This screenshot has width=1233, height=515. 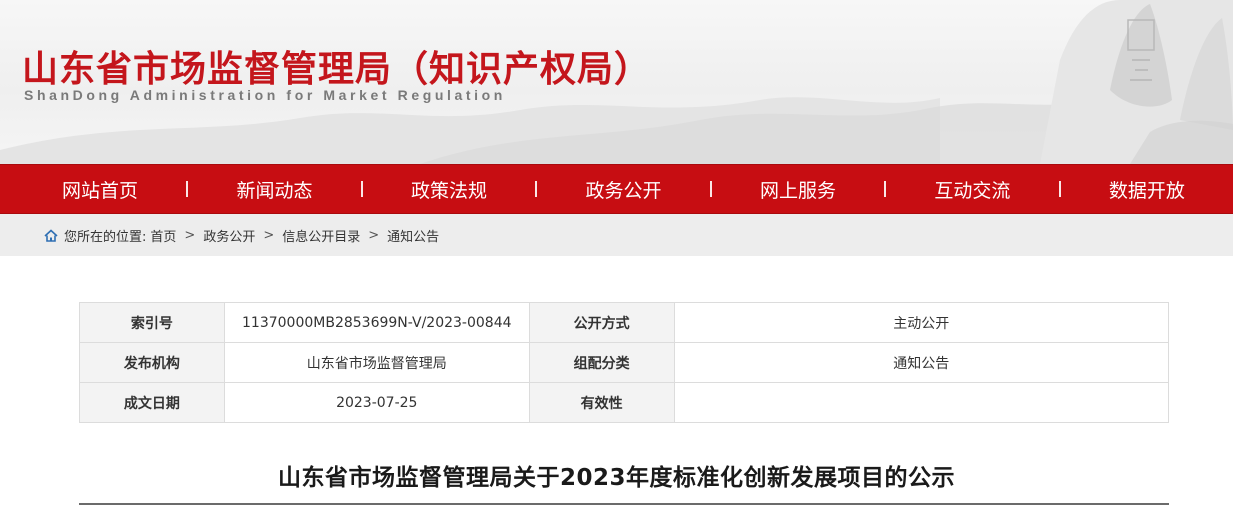 I want to click on meta-value-disclosure-method: 主动公开, so click(x=921, y=322).